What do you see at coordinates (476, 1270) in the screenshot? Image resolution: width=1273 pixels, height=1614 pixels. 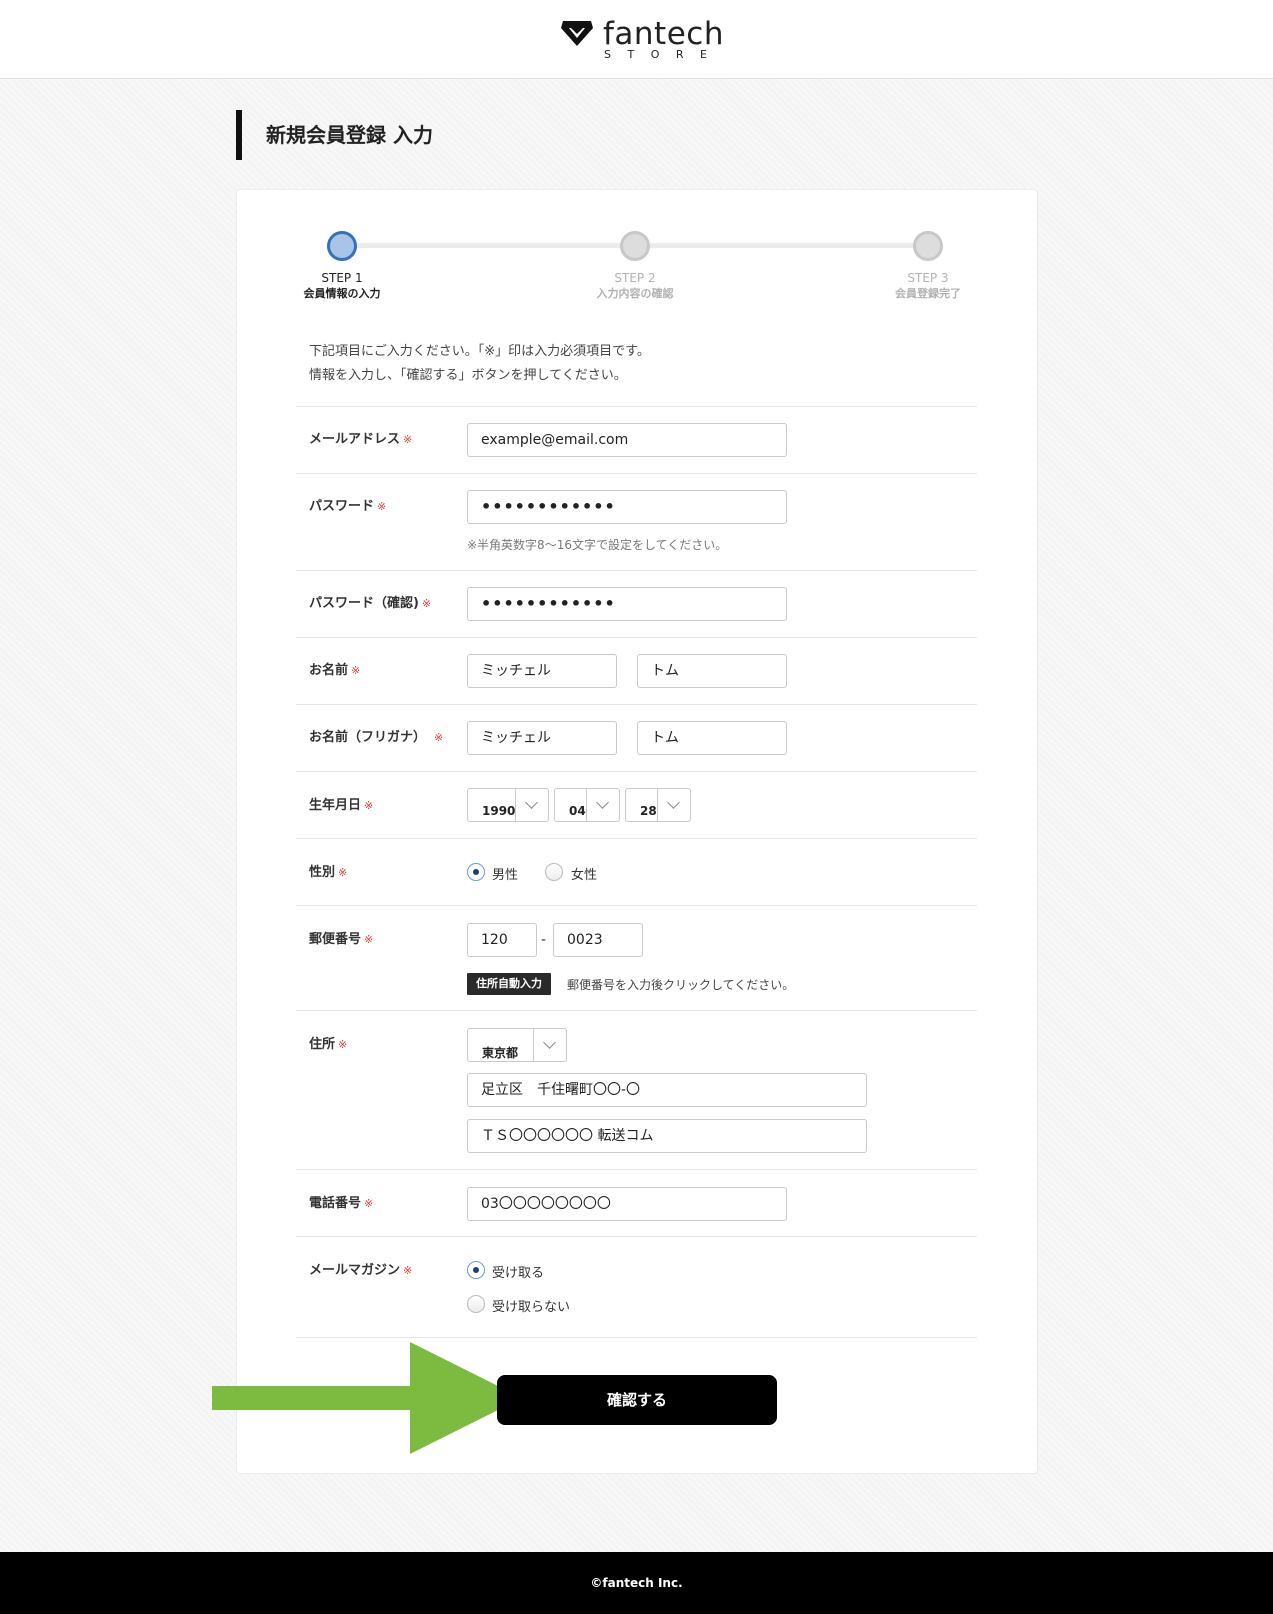 I see `newsletter-subscribe-radio` at bounding box center [476, 1270].